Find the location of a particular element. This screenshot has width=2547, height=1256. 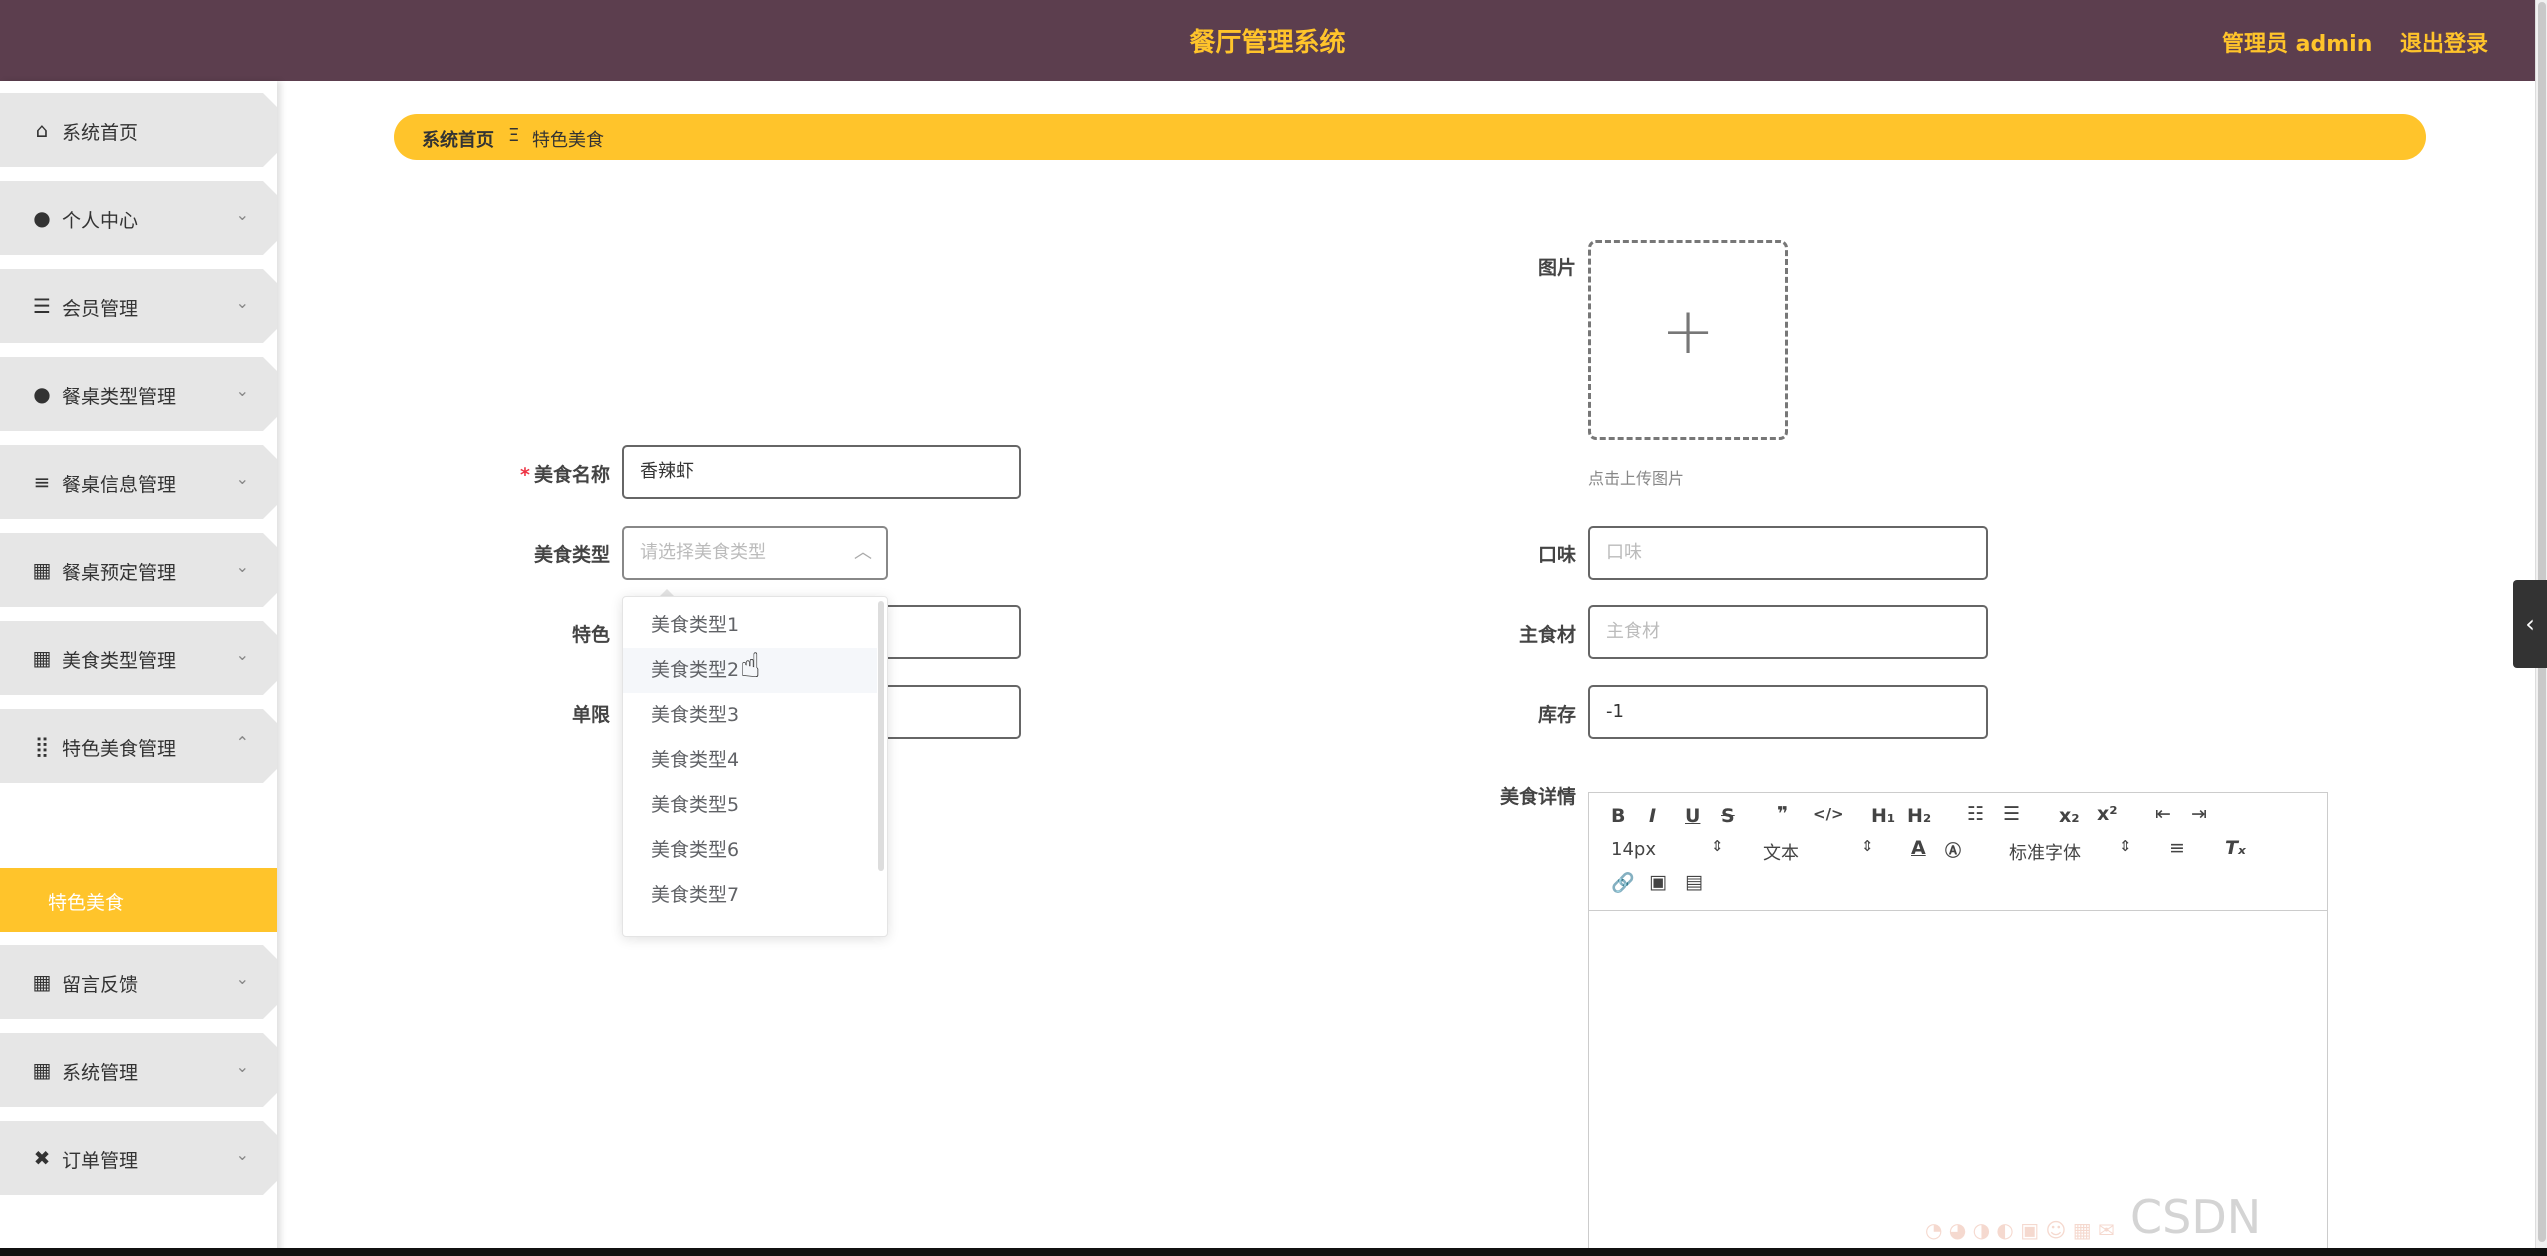

sidebar-item-label: 美食类型管理 is located at coordinates (119, 661).